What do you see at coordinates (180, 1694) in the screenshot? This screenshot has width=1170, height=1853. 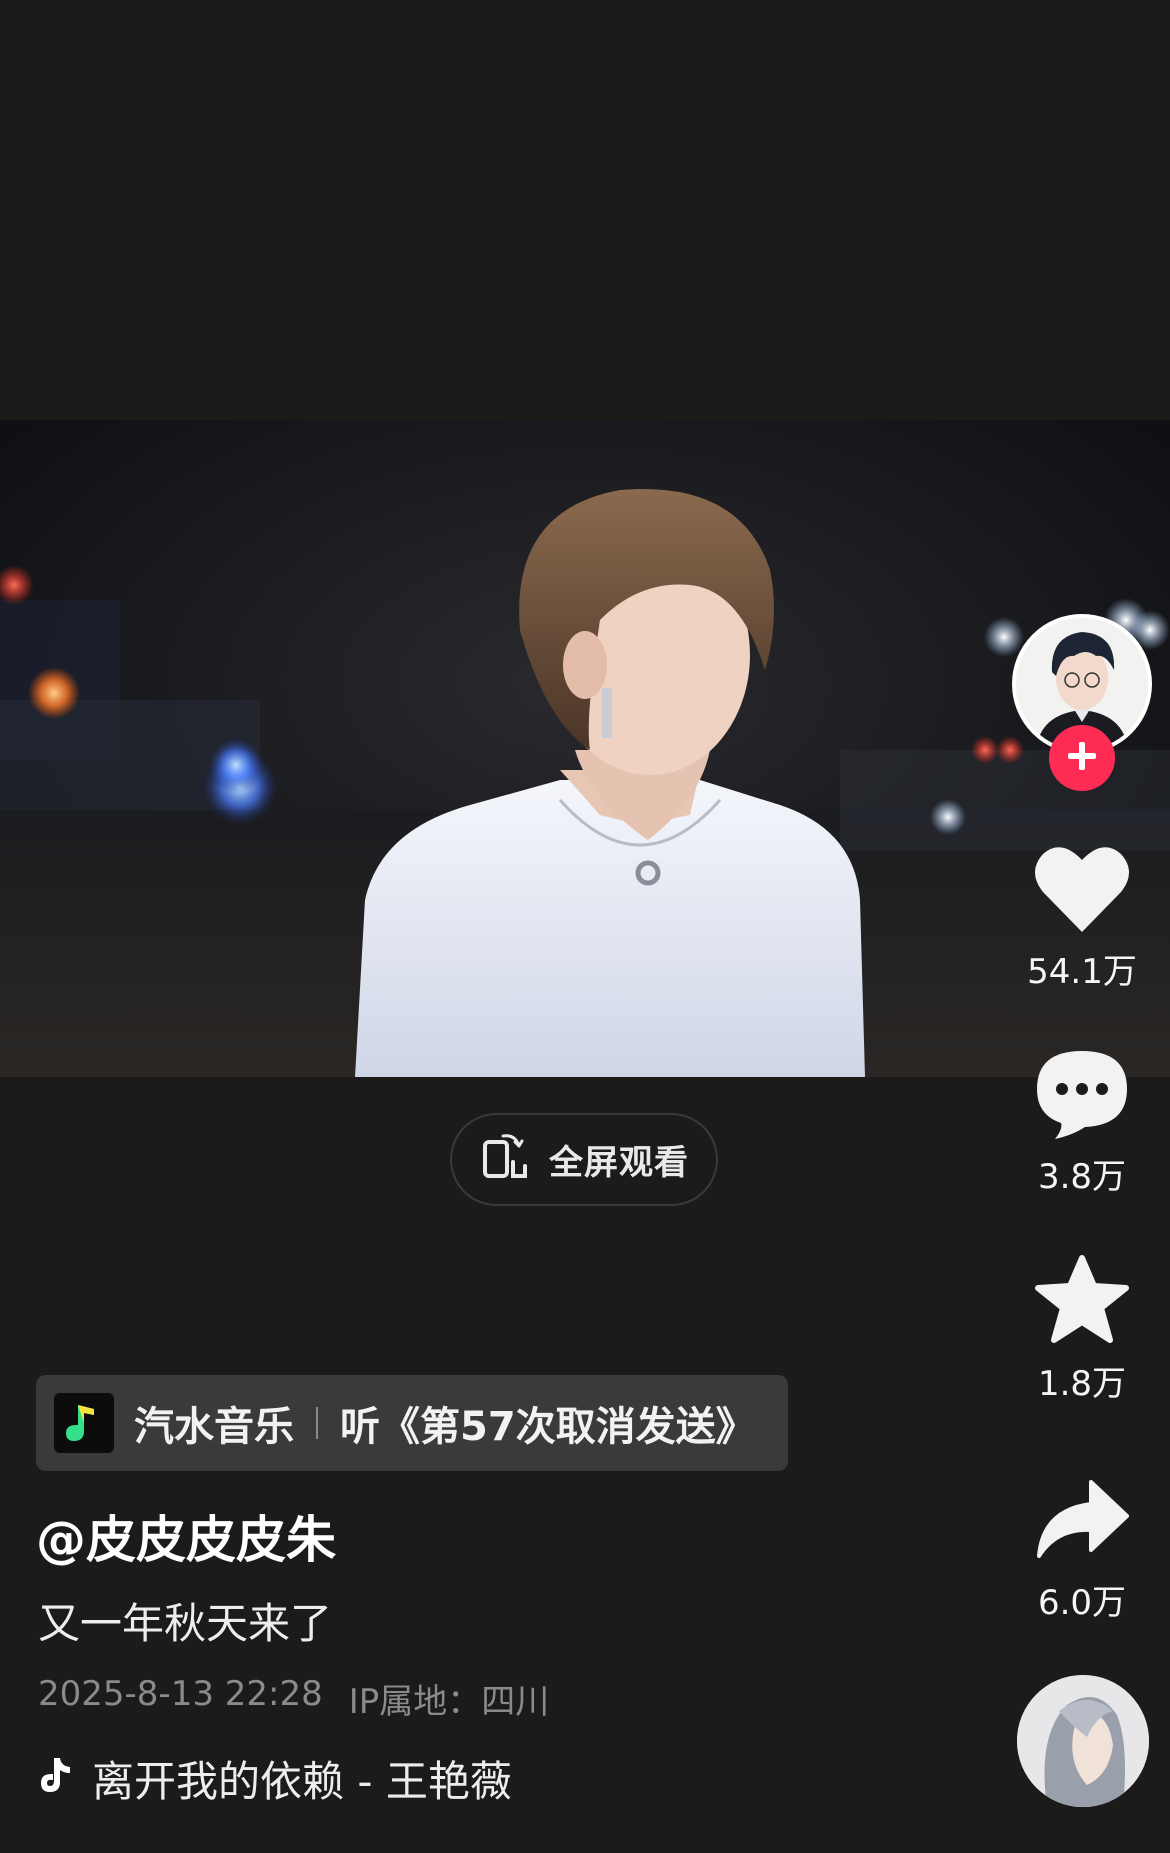 I see `post-datetime: 2025-8-13 22:28` at bounding box center [180, 1694].